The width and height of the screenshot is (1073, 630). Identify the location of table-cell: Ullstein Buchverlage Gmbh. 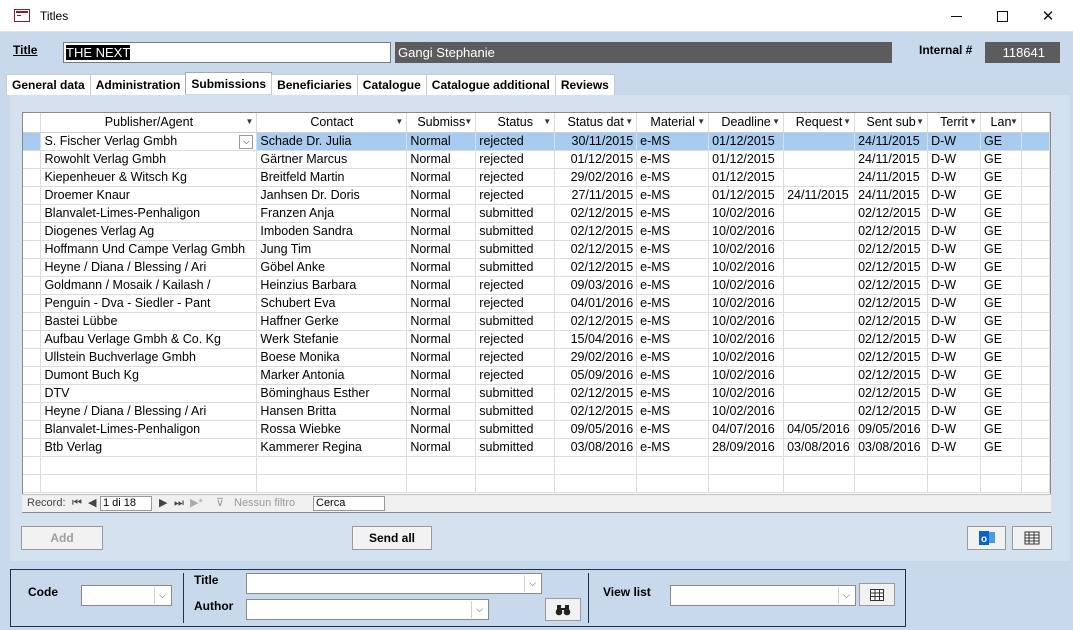
(149, 357).